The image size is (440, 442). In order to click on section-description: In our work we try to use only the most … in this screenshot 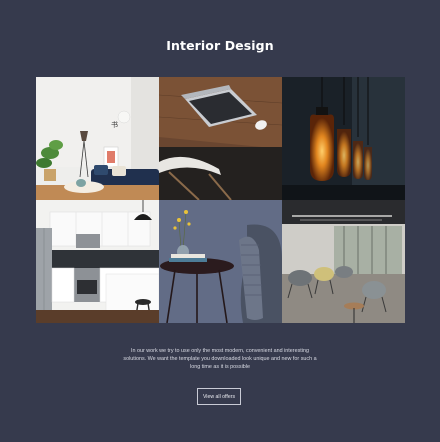, I will do `click(220, 359)`.